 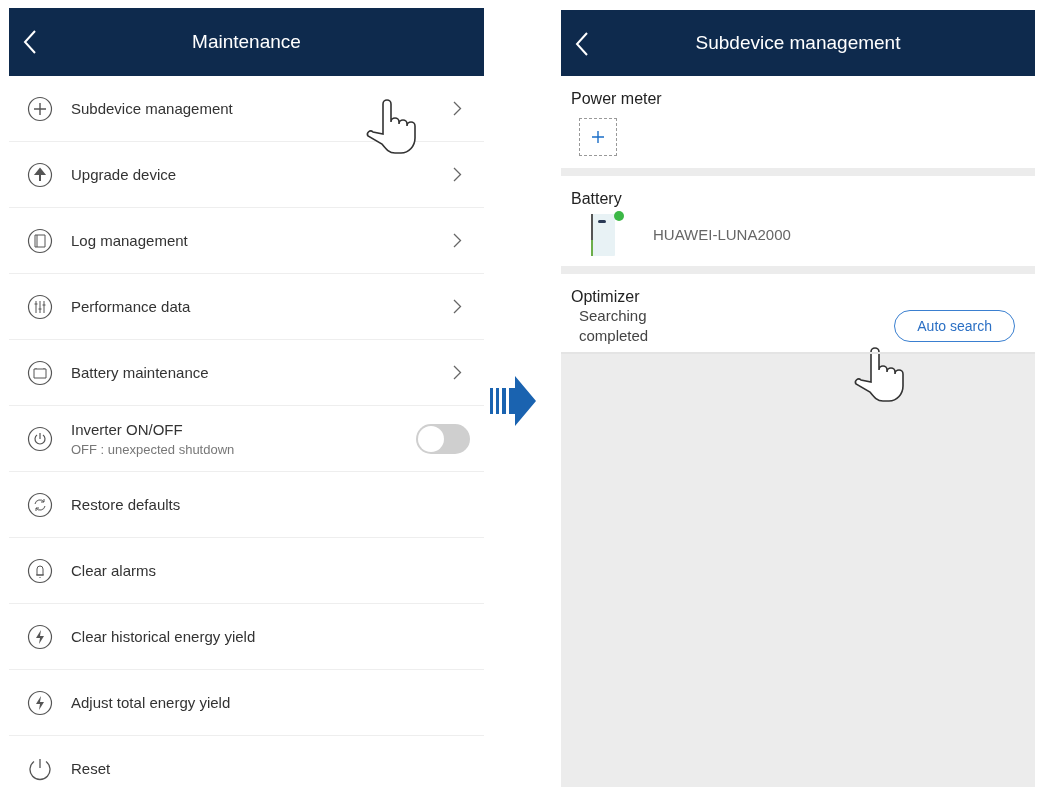 What do you see at coordinates (722, 234) in the screenshot?
I see `device-name: HUAWEI-LUNA2000` at bounding box center [722, 234].